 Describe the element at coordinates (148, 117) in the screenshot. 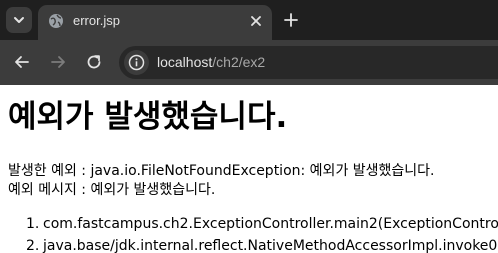

I see `page-title: 예외가 발생했습니다.` at that location.